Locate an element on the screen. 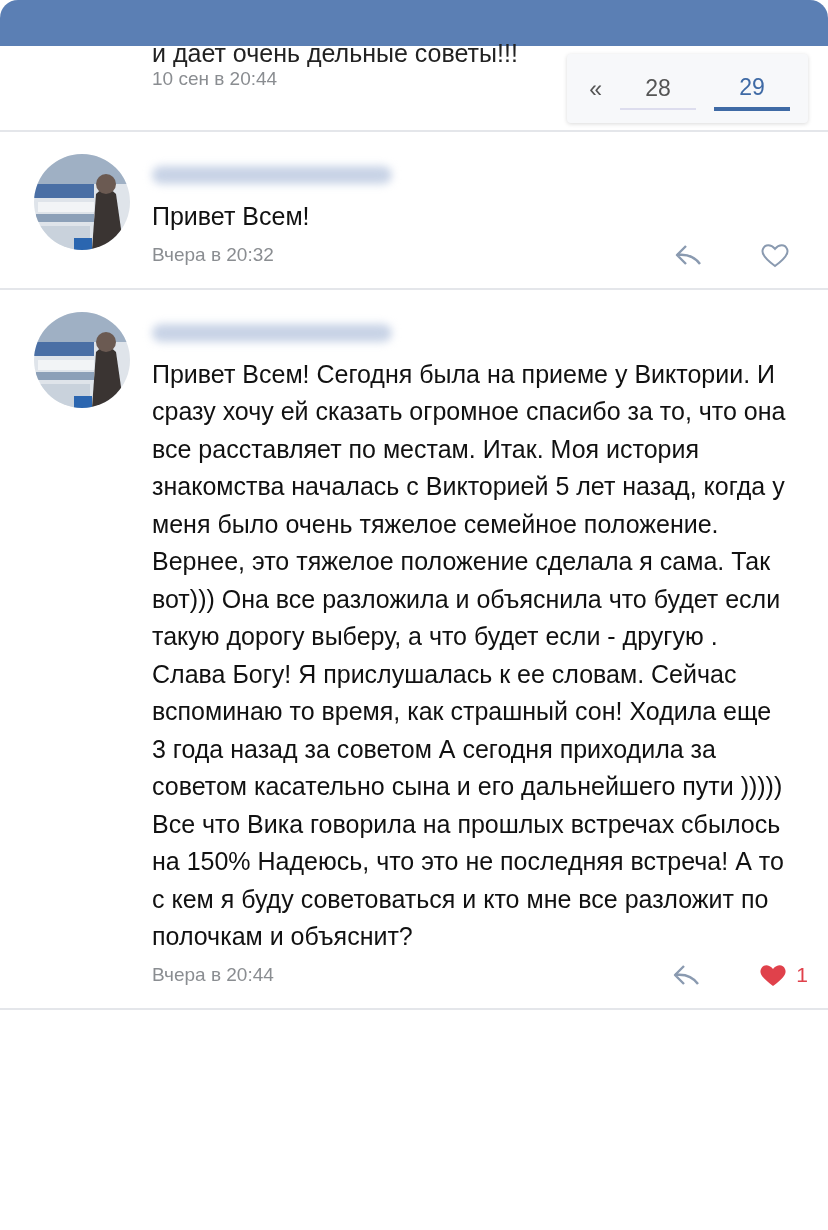 This screenshot has height=1230, width=828. page-button: 29 is located at coordinates (752, 89).